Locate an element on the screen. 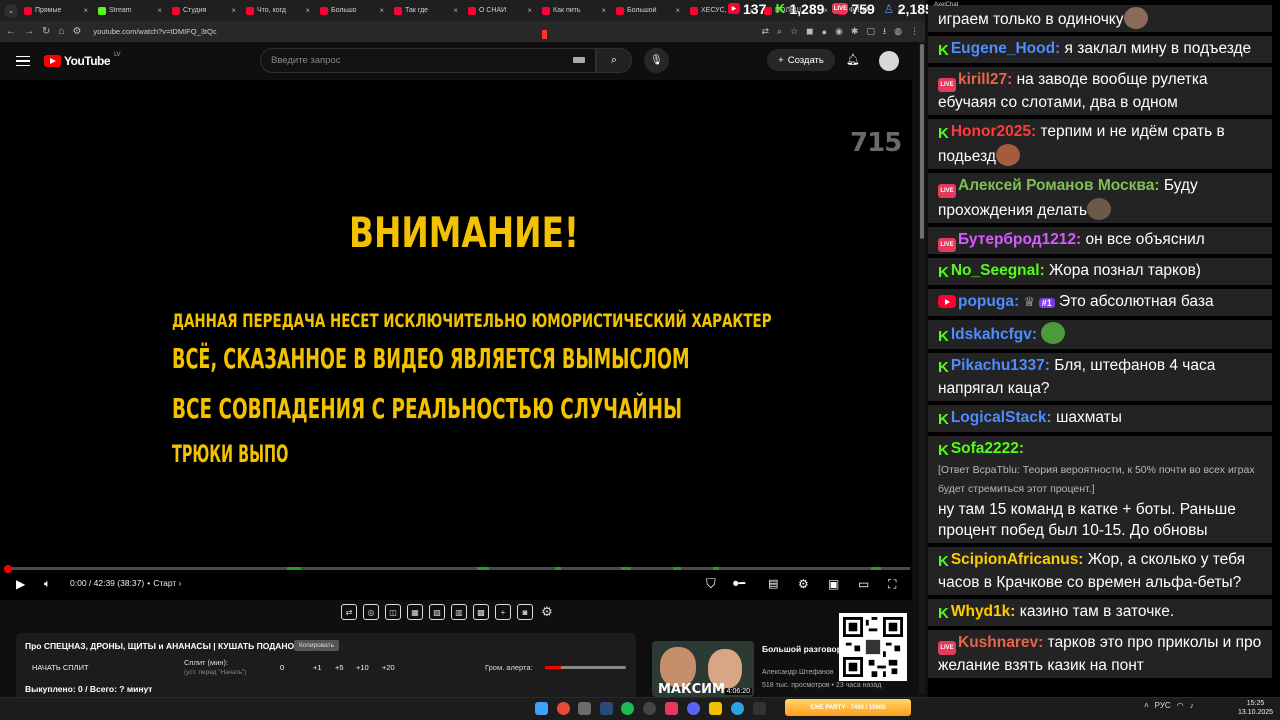 The height and width of the screenshot is (720, 1280). chat-username: Whyd1k: is located at coordinates (983, 611).